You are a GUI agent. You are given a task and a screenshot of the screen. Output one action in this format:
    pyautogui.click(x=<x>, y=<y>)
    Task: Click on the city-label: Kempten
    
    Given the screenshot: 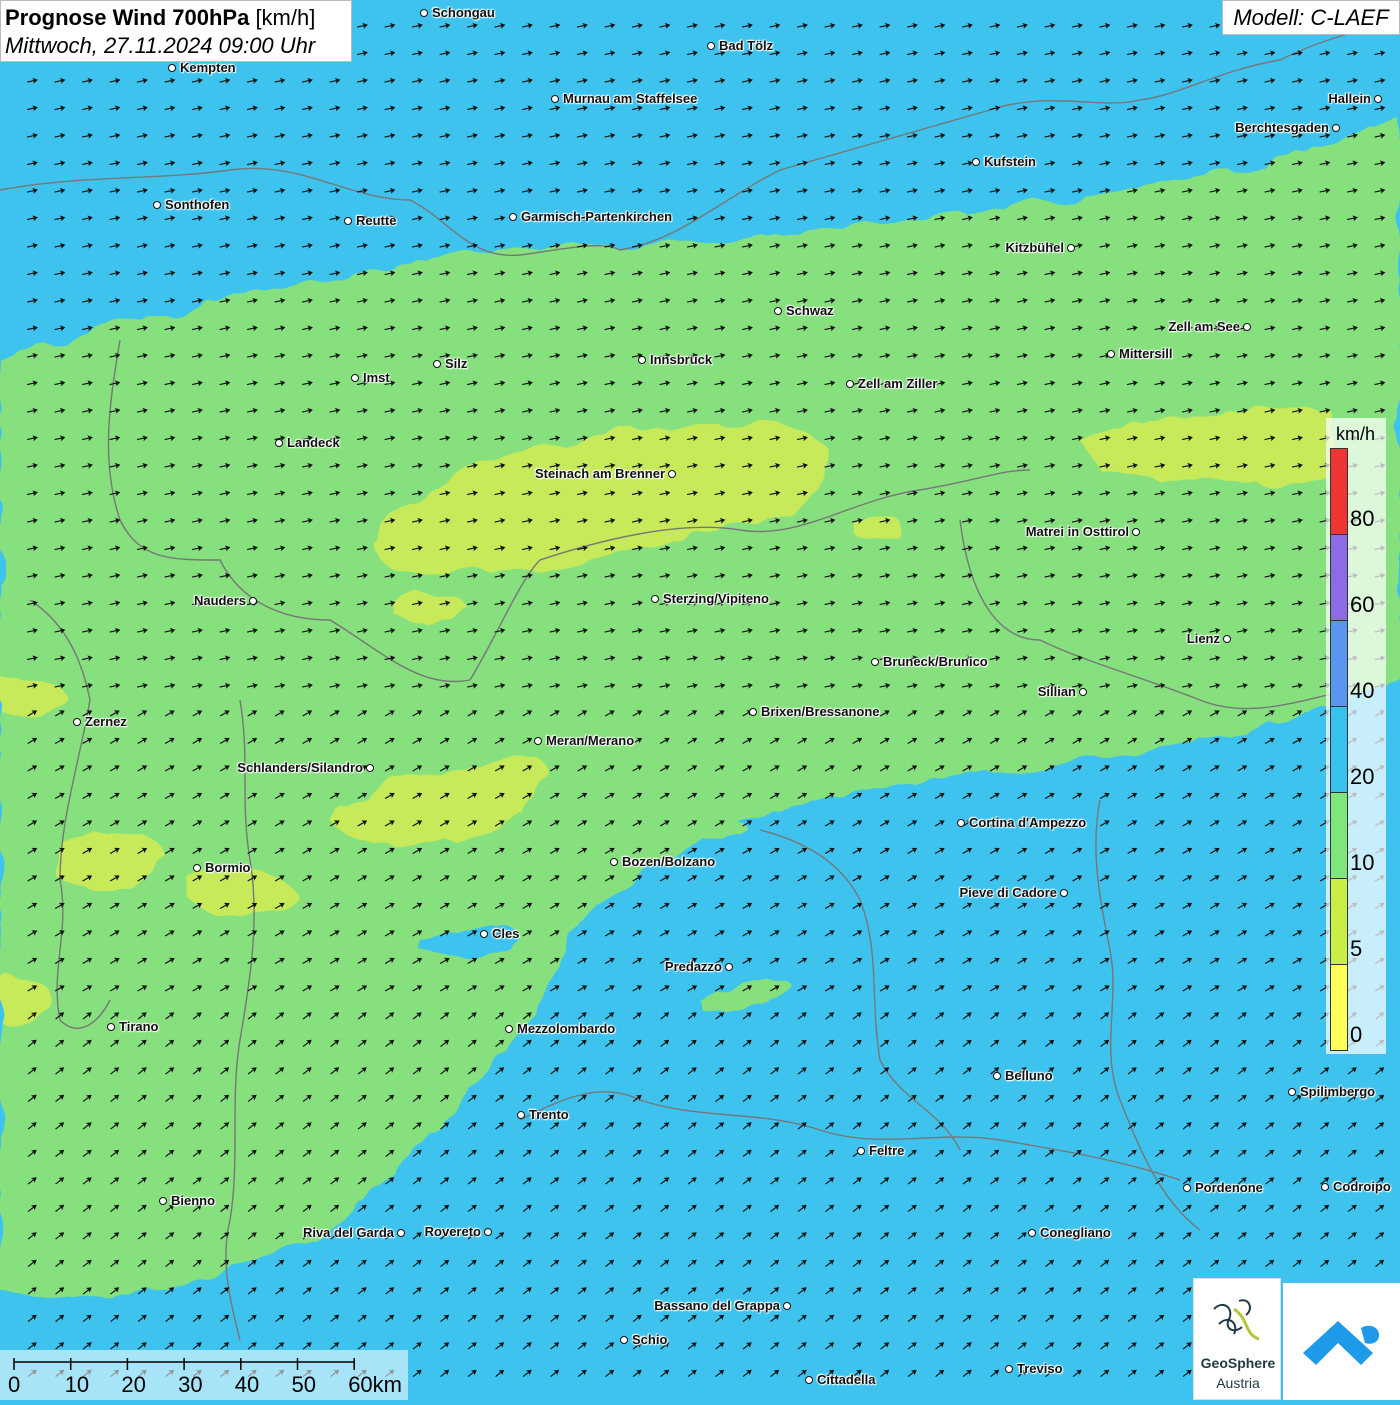 What is the action you would take?
    pyautogui.click(x=208, y=68)
    